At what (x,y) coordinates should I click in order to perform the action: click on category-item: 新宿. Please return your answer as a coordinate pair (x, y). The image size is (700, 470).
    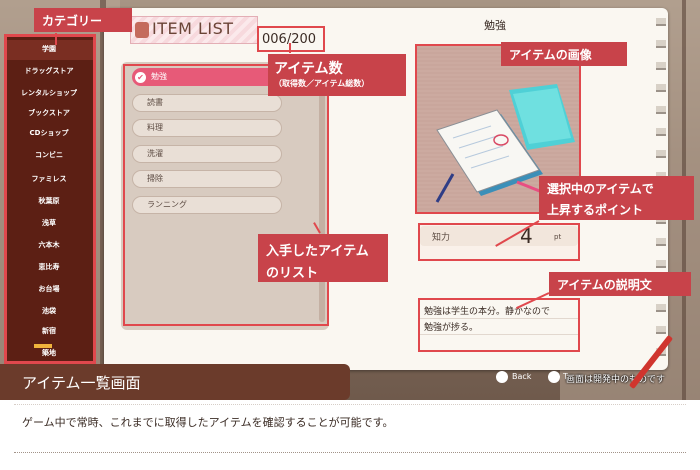
    Looking at the image, I should click on (49, 331).